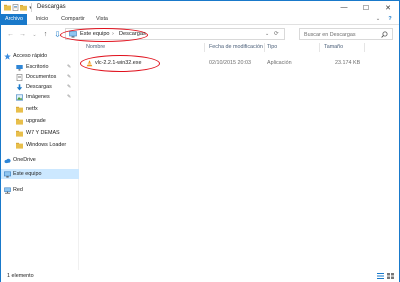 The width and height of the screenshot is (400, 282). Describe the element at coordinates (23, 7) in the screenshot. I see `new-folder-icon` at that location.